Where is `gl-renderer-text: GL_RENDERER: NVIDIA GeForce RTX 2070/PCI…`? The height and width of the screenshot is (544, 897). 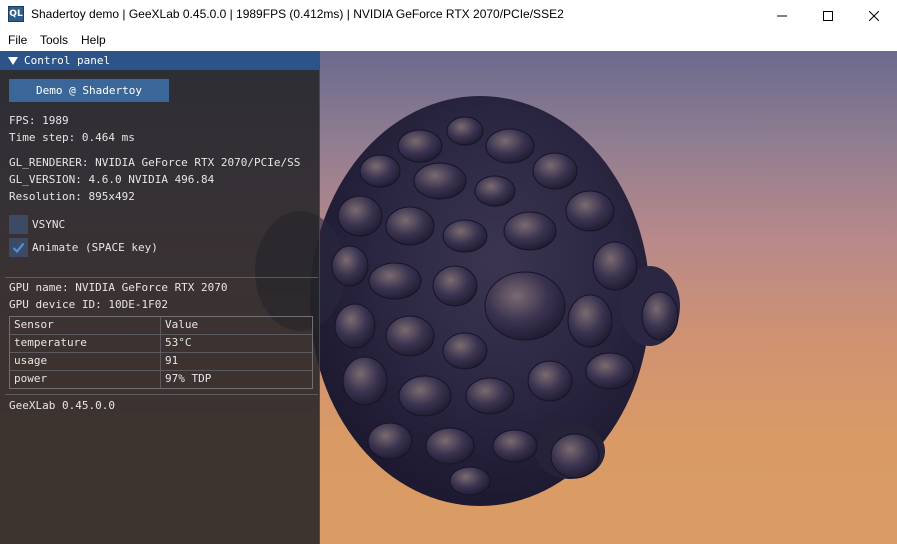 gl-renderer-text: GL_RENDERER: NVIDIA GeForce RTX 2070/PCI… is located at coordinates (155, 162).